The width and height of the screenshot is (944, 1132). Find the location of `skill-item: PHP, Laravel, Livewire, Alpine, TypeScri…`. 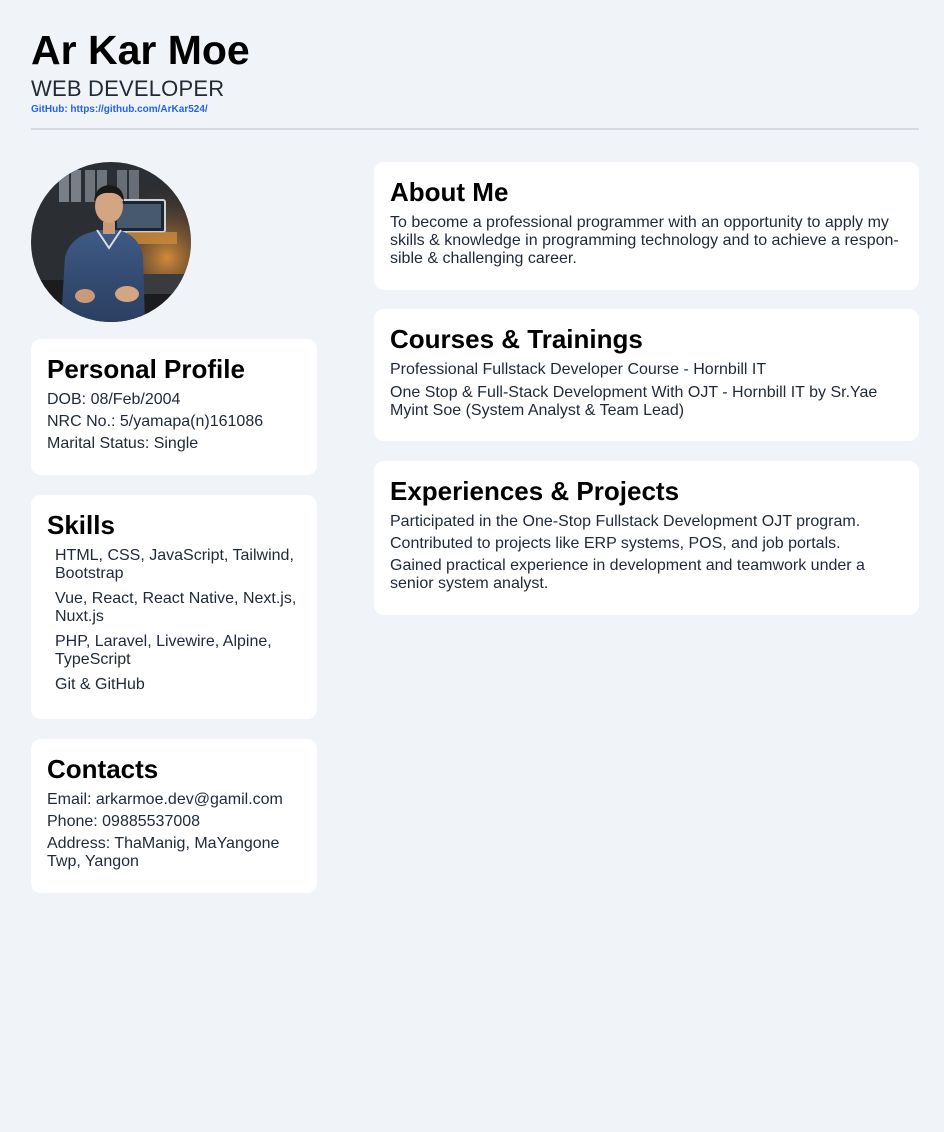

skill-item: PHP, Laravel, Livewire, Alpine, TypeScri… is located at coordinates (163, 650).